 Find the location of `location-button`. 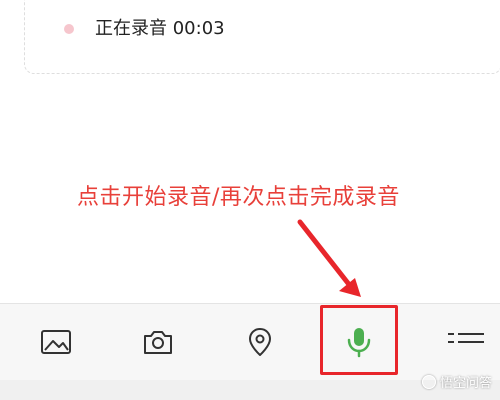

location-button is located at coordinates (260, 342).